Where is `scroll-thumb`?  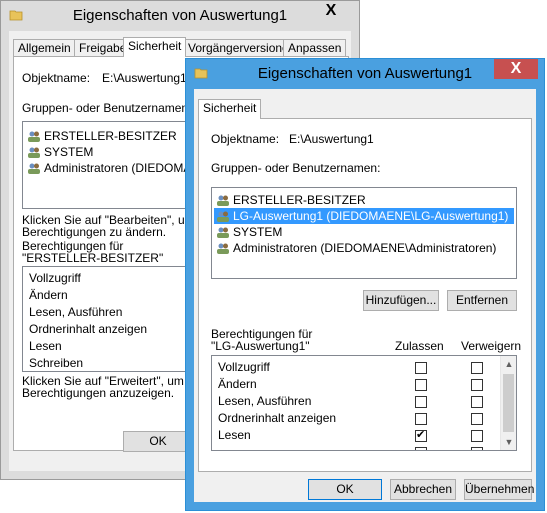
scroll-thumb is located at coordinates (508, 403).